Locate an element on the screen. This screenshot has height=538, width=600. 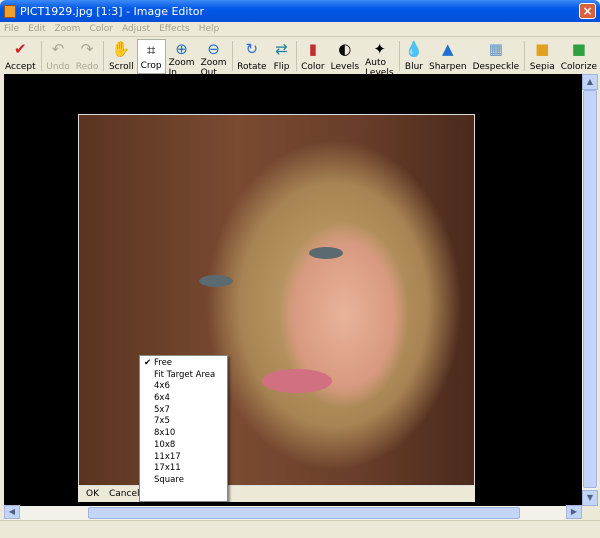
scroll-icon: ✋ is located at coordinates (121, 49).